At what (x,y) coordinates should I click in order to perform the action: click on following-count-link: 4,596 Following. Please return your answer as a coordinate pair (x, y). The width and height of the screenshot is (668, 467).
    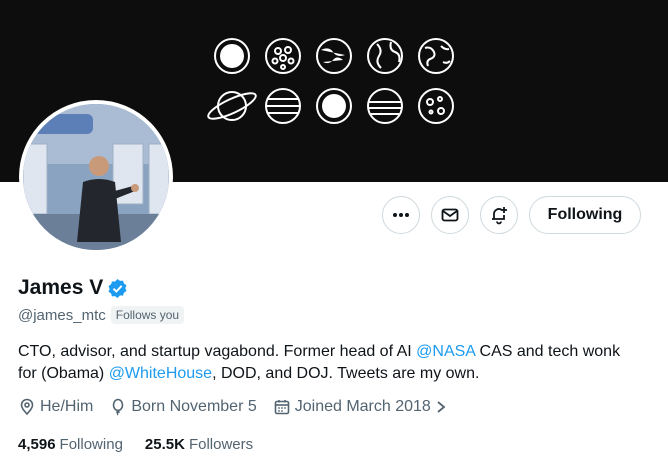
    Looking at the image, I should click on (70, 444).